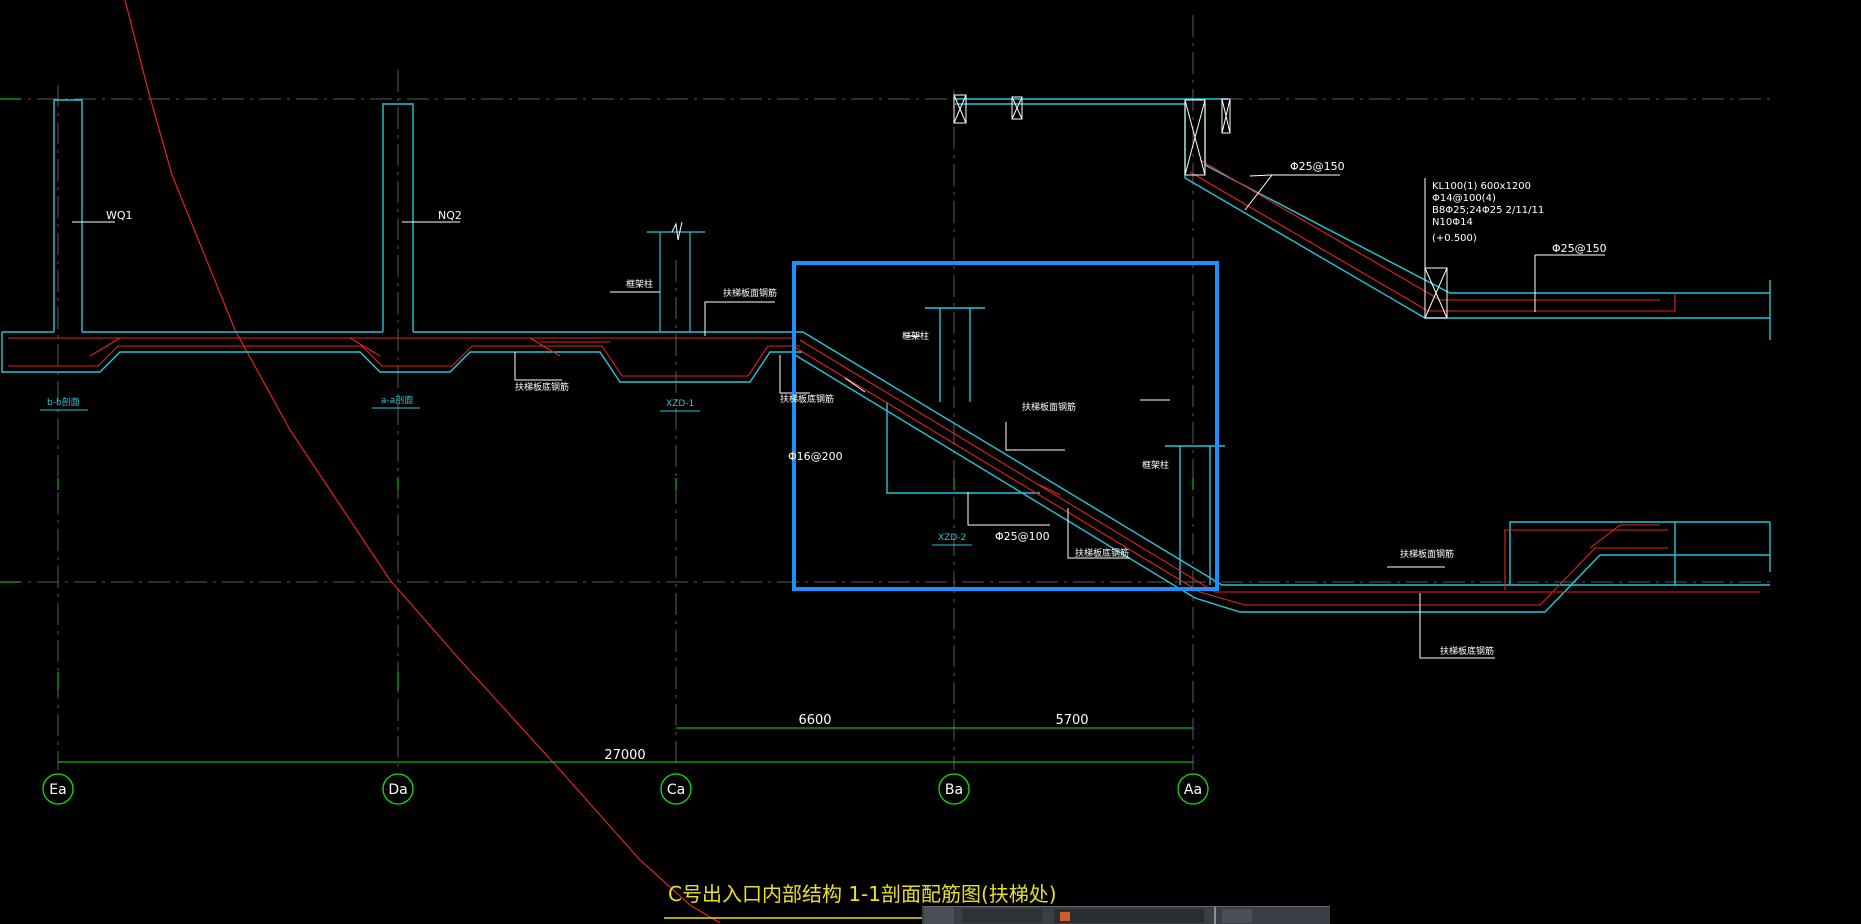 This screenshot has width=1861, height=924. I want to click on label-rebar-r3: Φ16@200, so click(815, 456).